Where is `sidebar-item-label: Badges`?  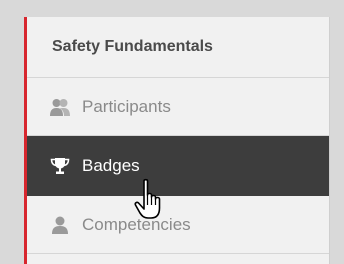
sidebar-item-label: Badges is located at coordinates (111, 165).